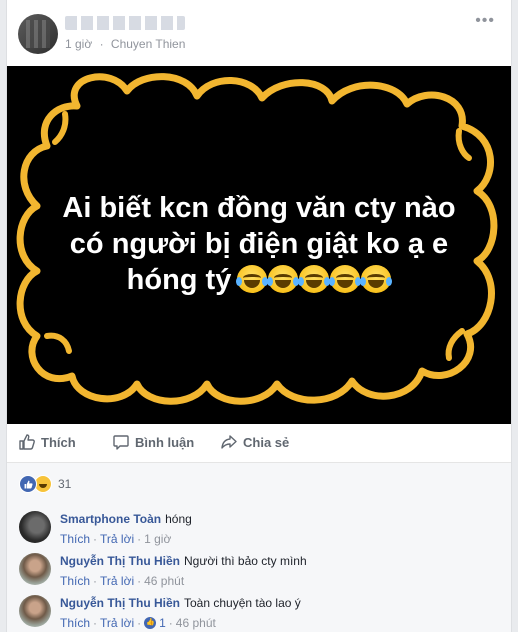  I want to click on photo-text-line-2: có người bị điện giật ko ạ e, so click(259, 244).